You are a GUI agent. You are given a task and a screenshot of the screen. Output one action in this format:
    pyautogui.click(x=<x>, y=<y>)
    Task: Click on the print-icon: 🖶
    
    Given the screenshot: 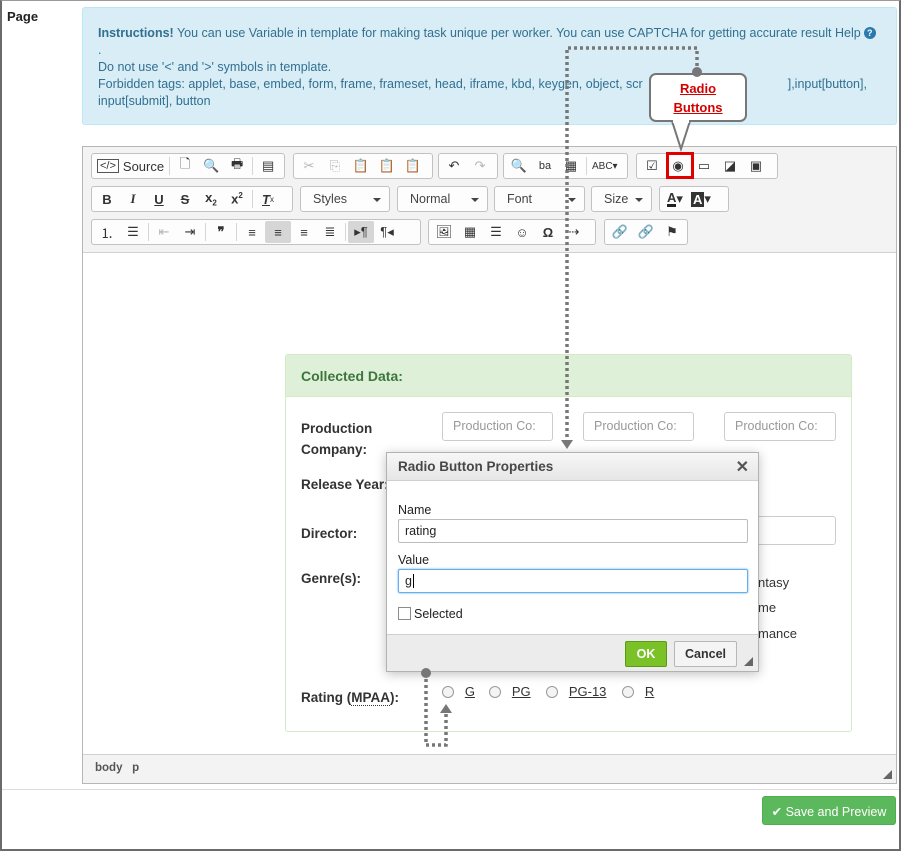 What is the action you would take?
    pyautogui.click(x=237, y=166)
    